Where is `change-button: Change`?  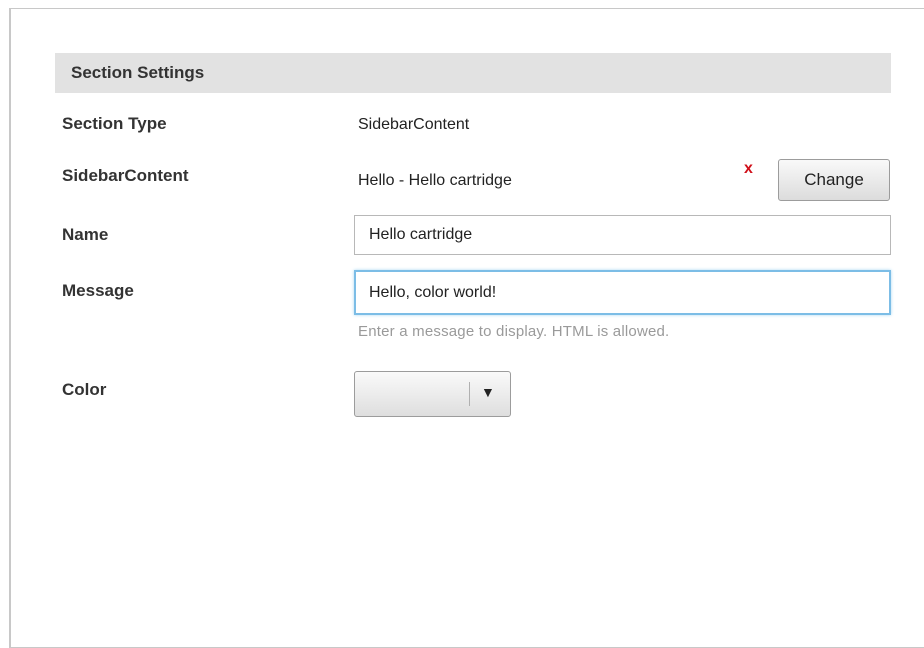
change-button: Change is located at coordinates (834, 180).